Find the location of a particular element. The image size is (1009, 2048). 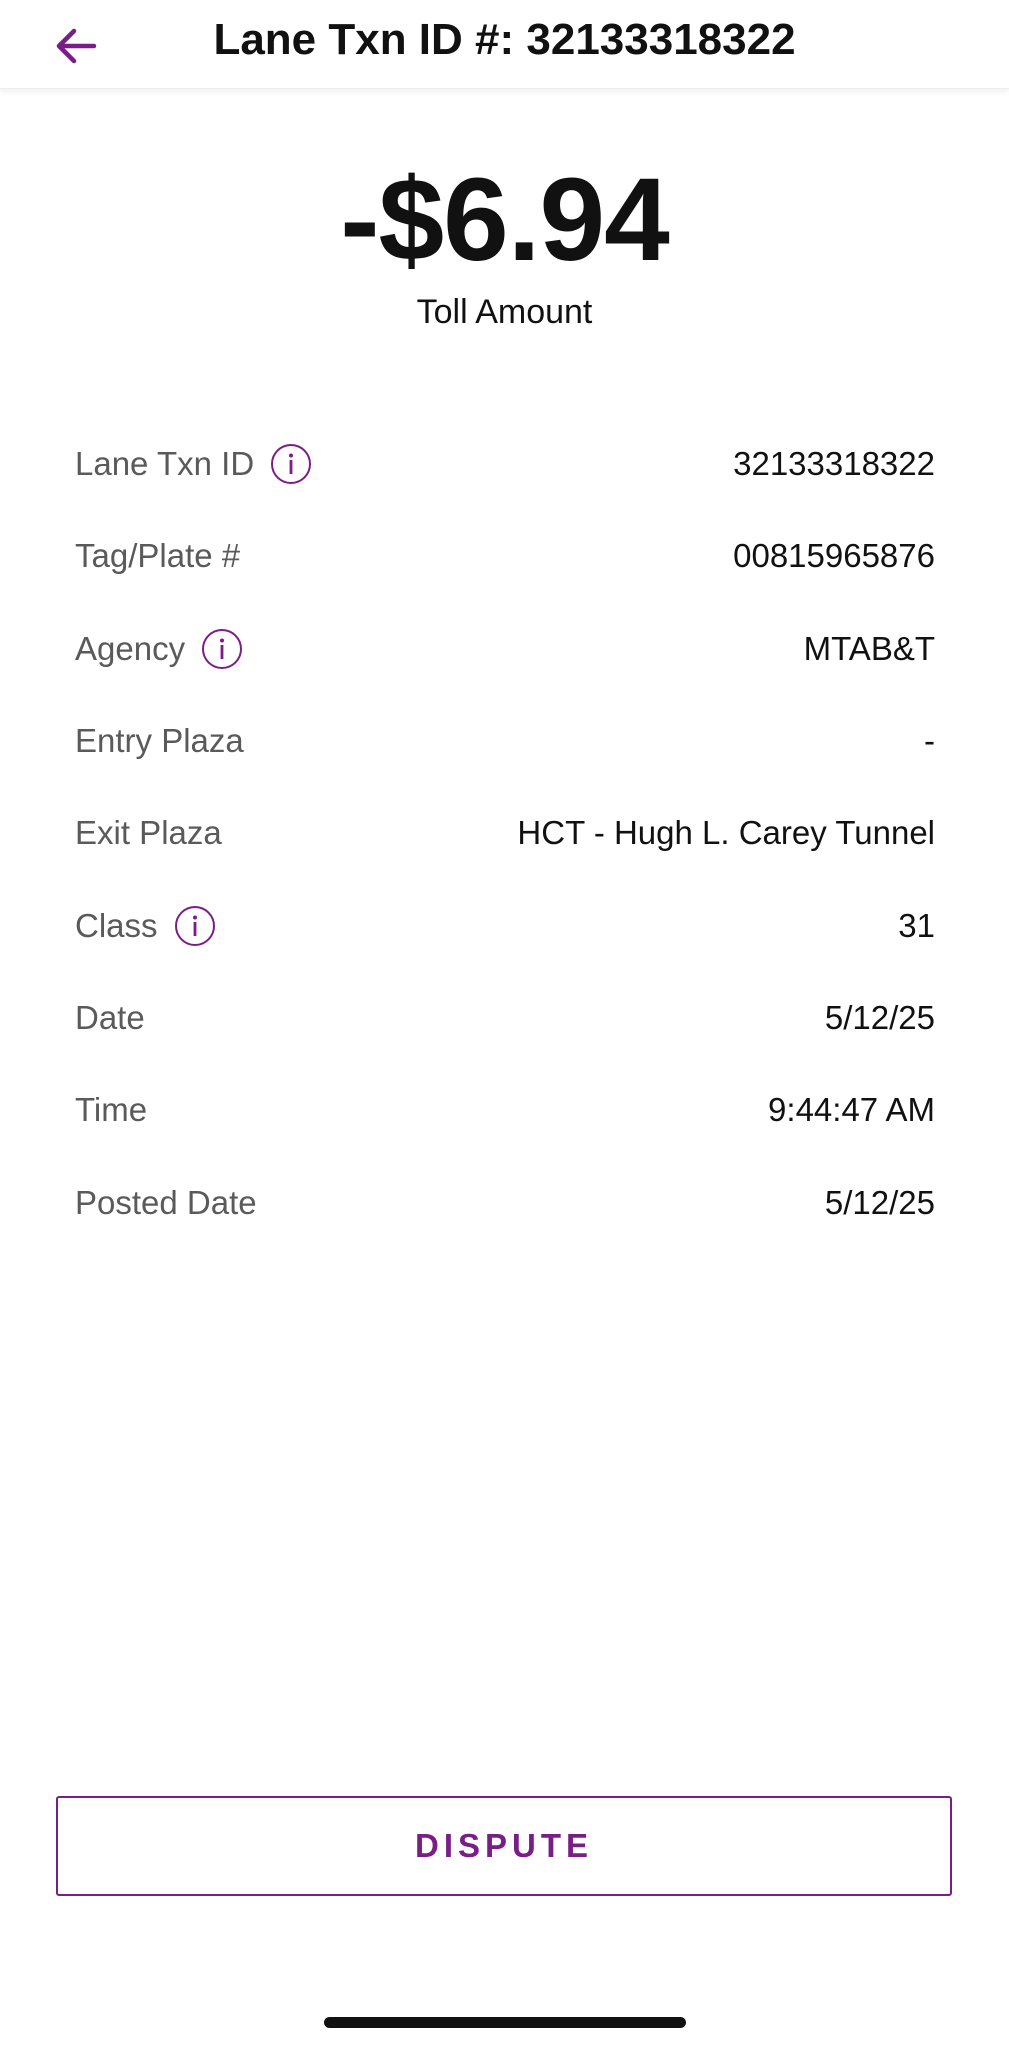

arrow-left-icon is located at coordinates (76, 46).